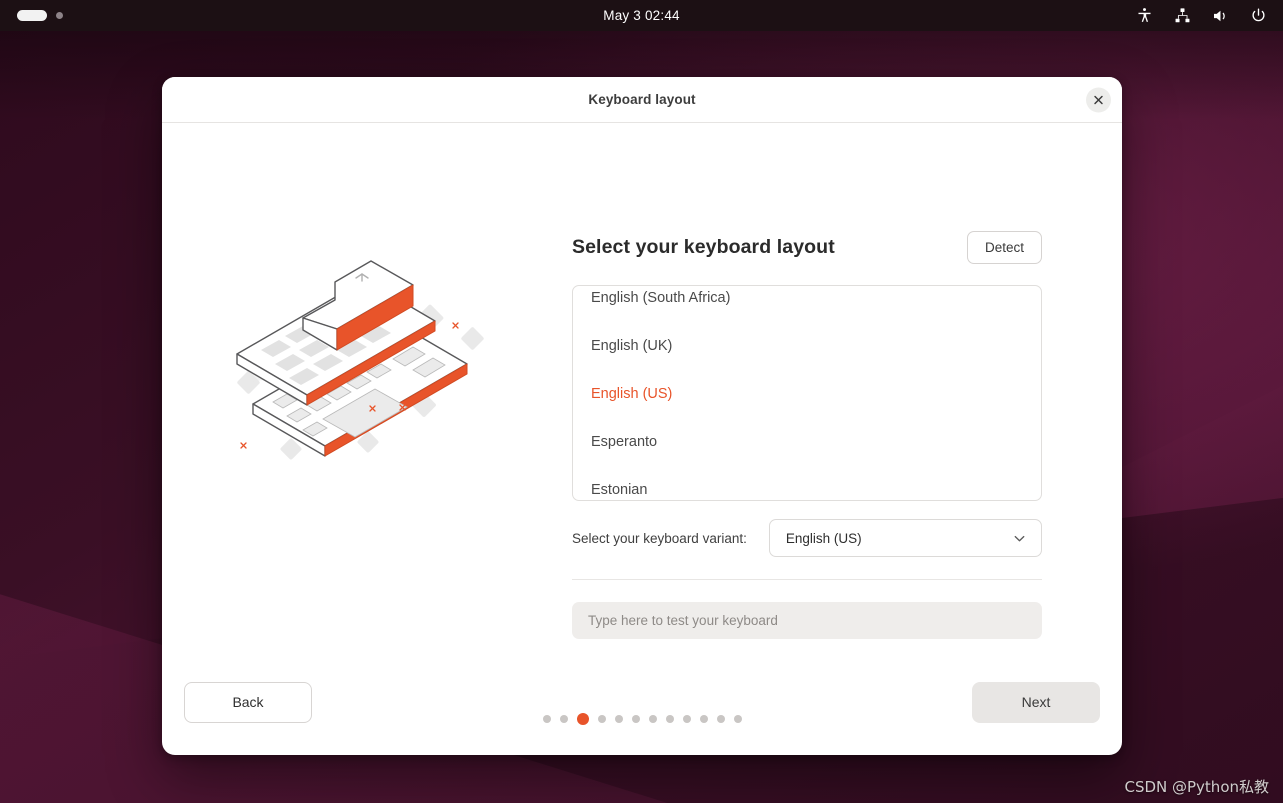 This screenshot has height=803, width=1283. I want to click on back-button: Back, so click(248, 702).